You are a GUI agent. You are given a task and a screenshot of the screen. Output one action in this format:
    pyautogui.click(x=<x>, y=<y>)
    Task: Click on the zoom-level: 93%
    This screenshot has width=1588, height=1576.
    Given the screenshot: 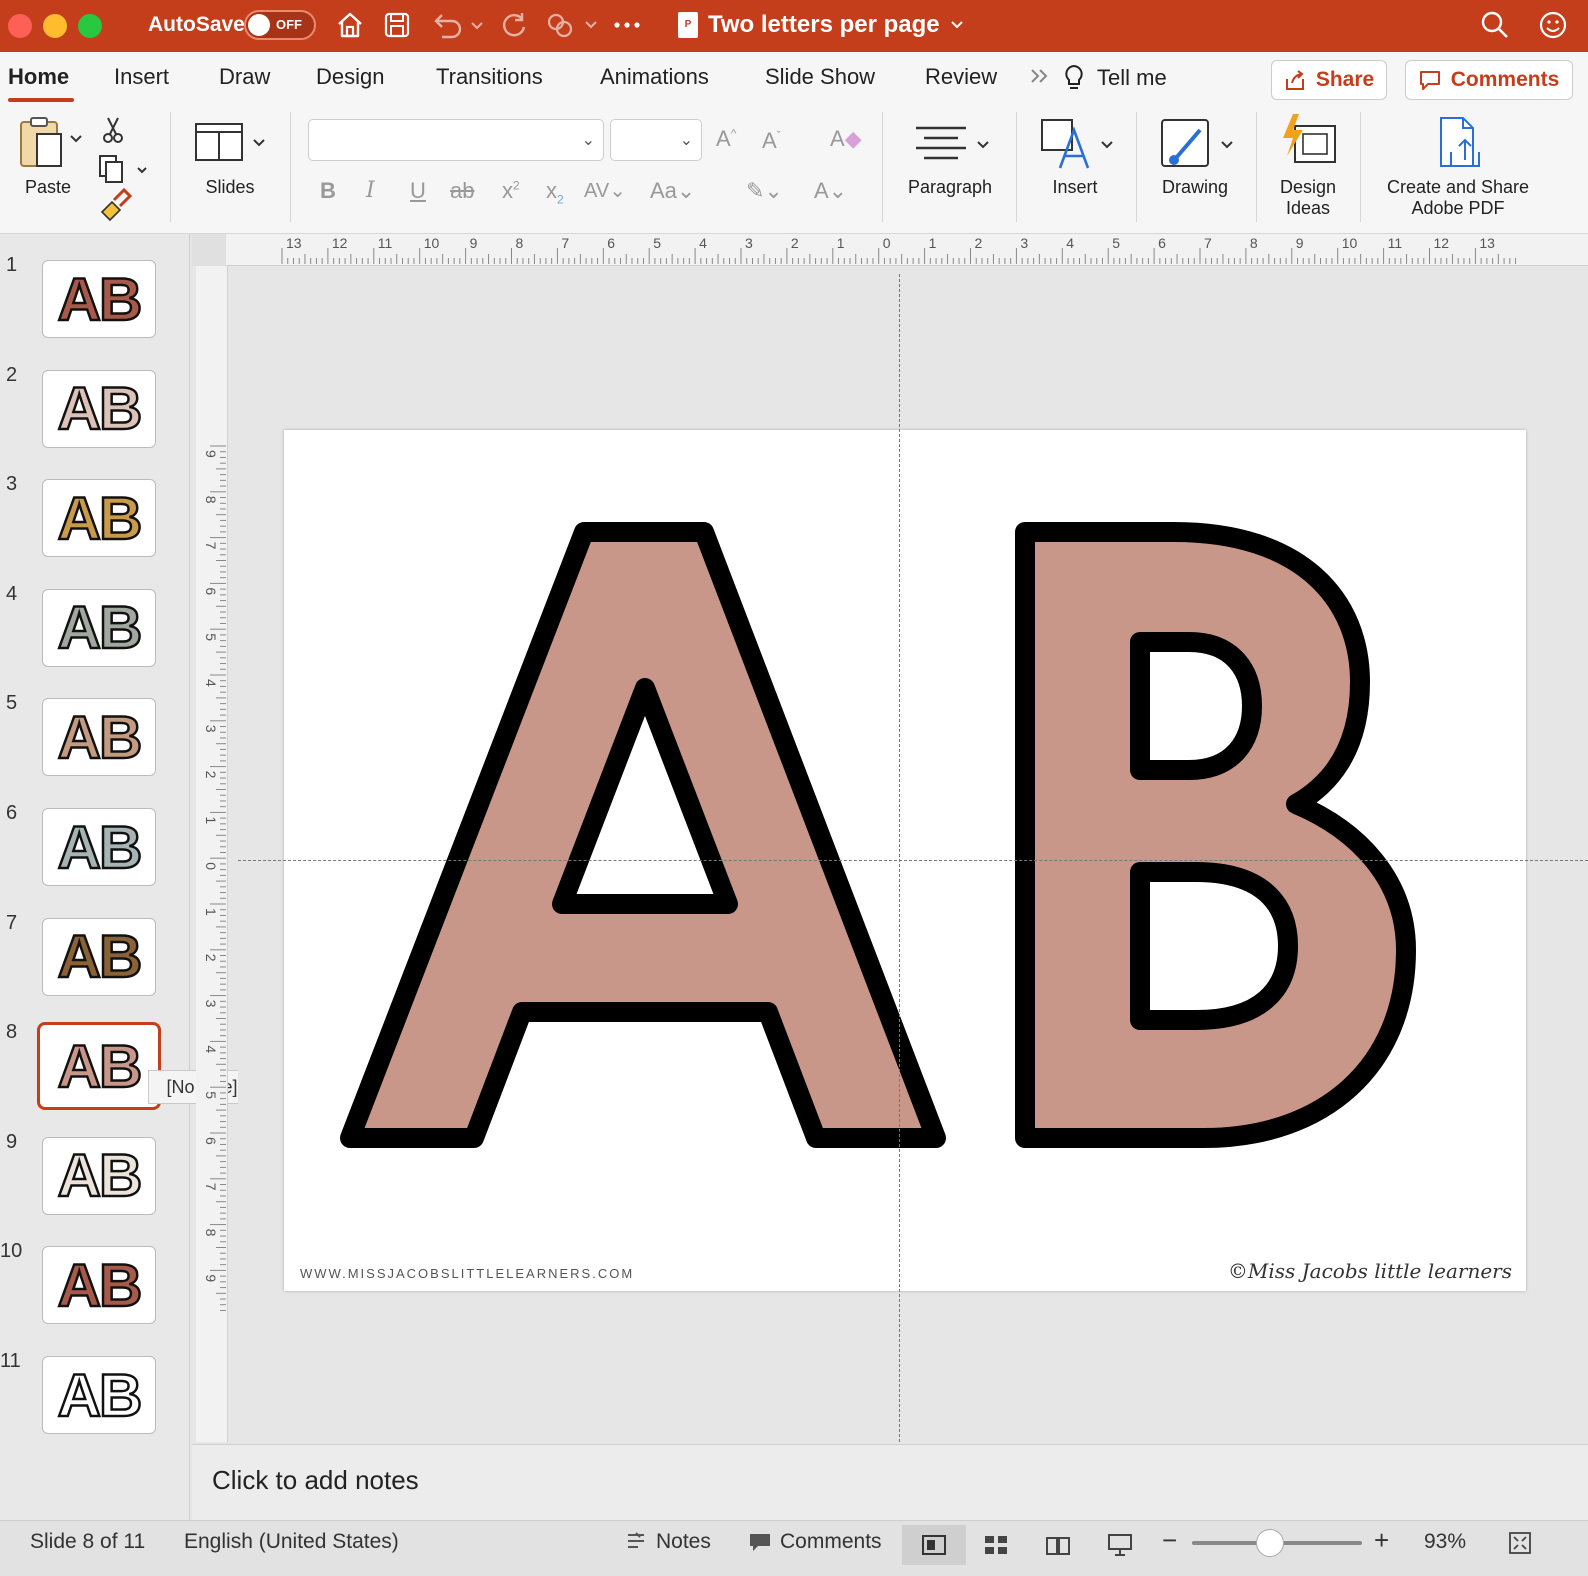 What is the action you would take?
    pyautogui.click(x=1445, y=1542)
    